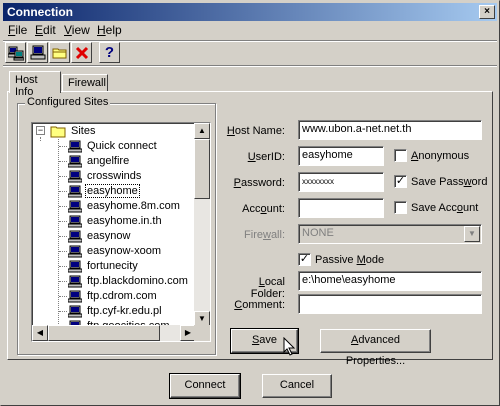 Image resolution: width=500 pixels, height=406 pixels. I want to click on password-field: xxxxxxxx, so click(341, 182).